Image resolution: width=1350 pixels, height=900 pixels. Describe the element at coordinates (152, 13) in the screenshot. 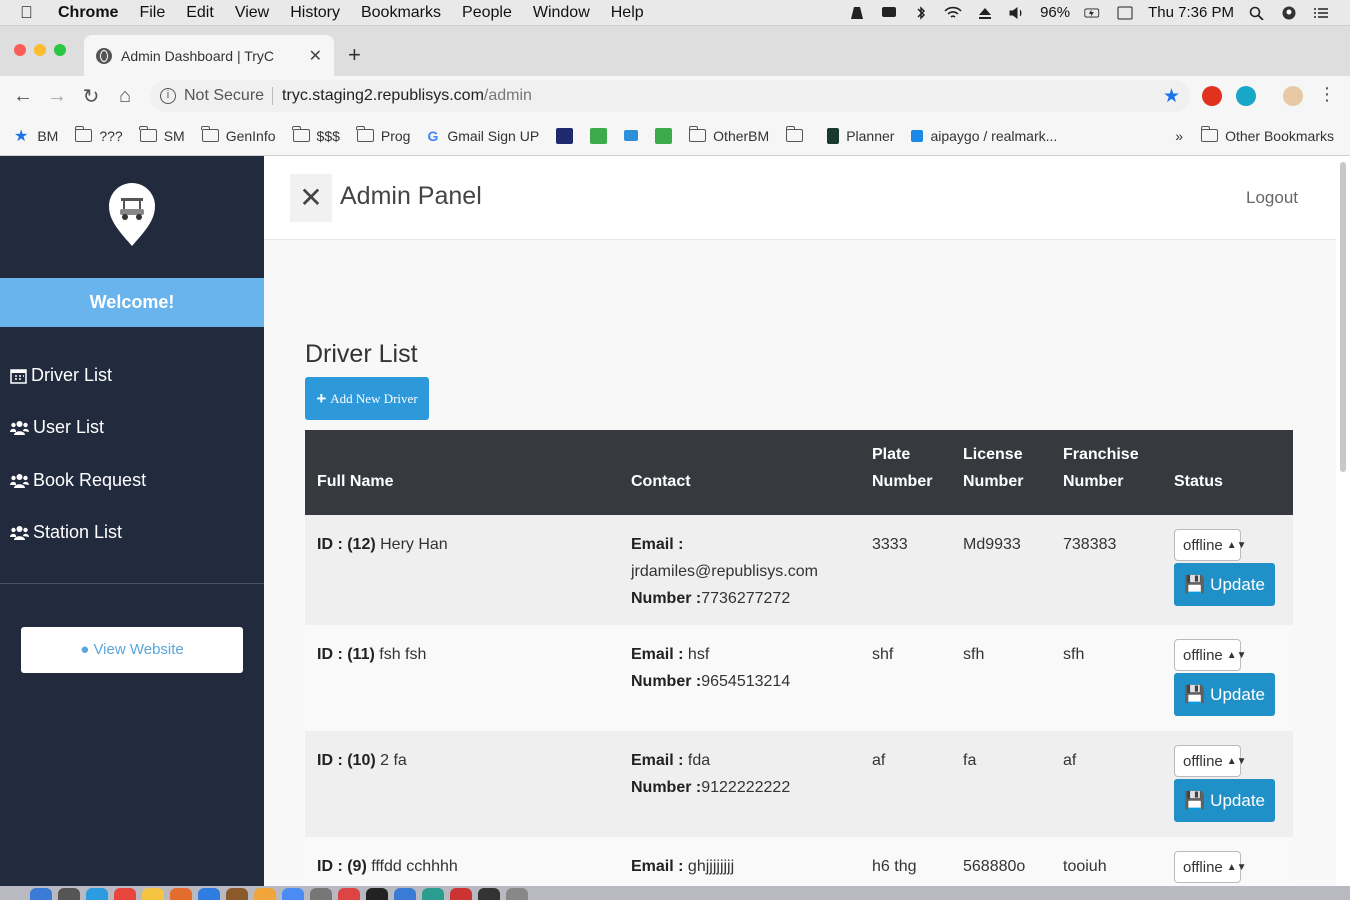

I see `menu-file: File` at that location.